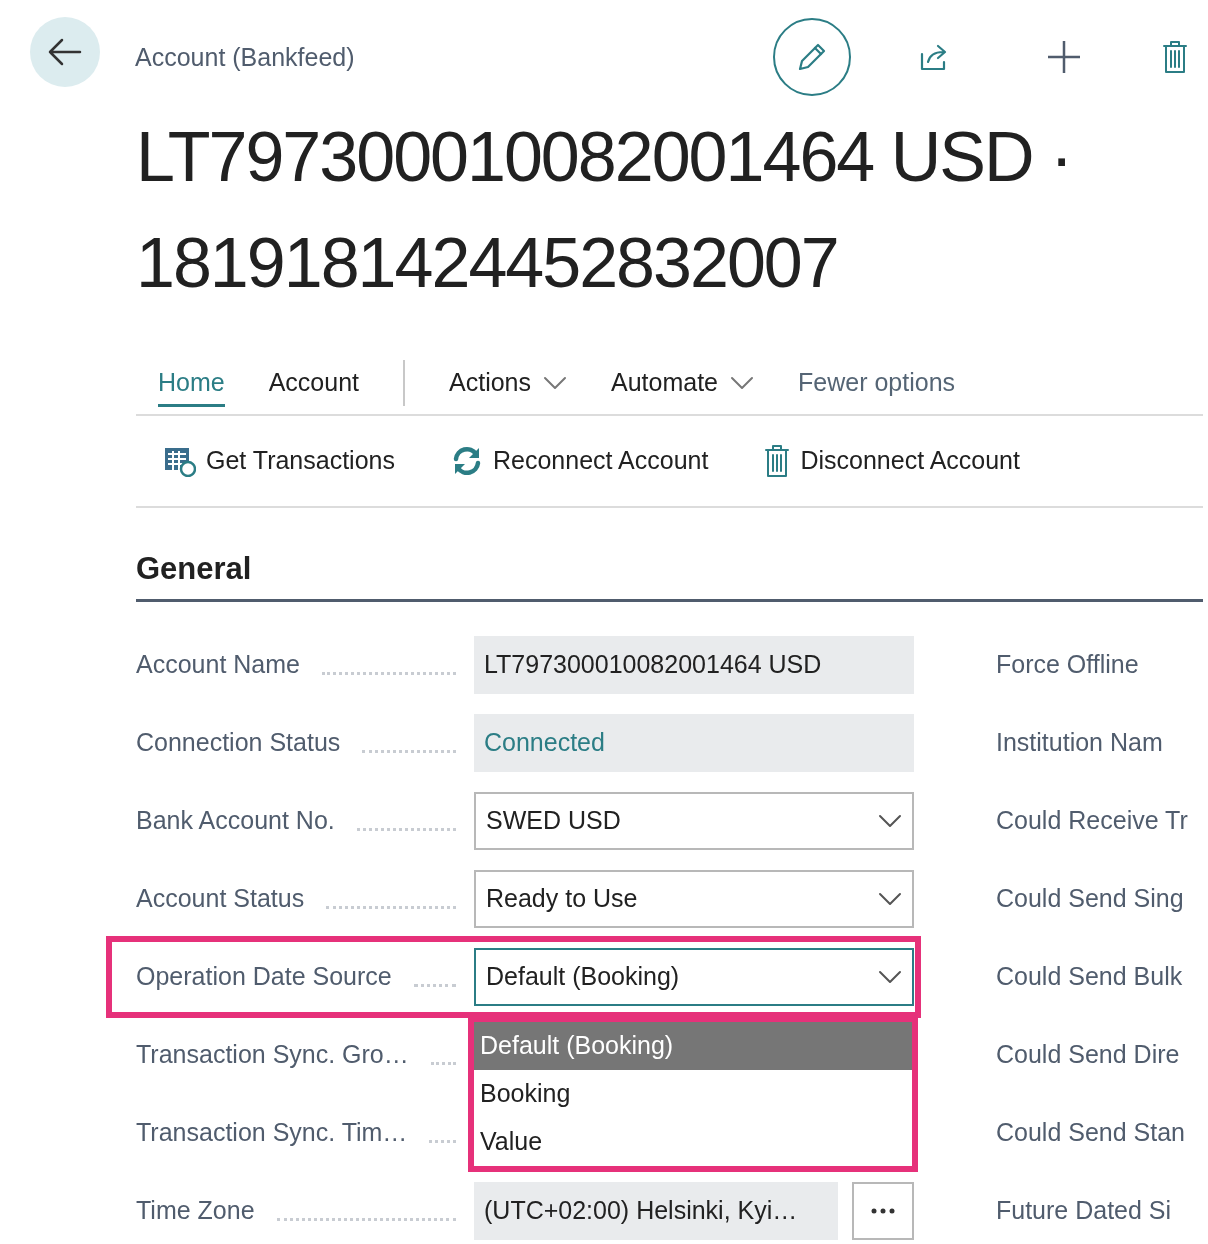 The height and width of the screenshot is (1244, 1208). I want to click on back-arrow-icon, so click(65, 52).